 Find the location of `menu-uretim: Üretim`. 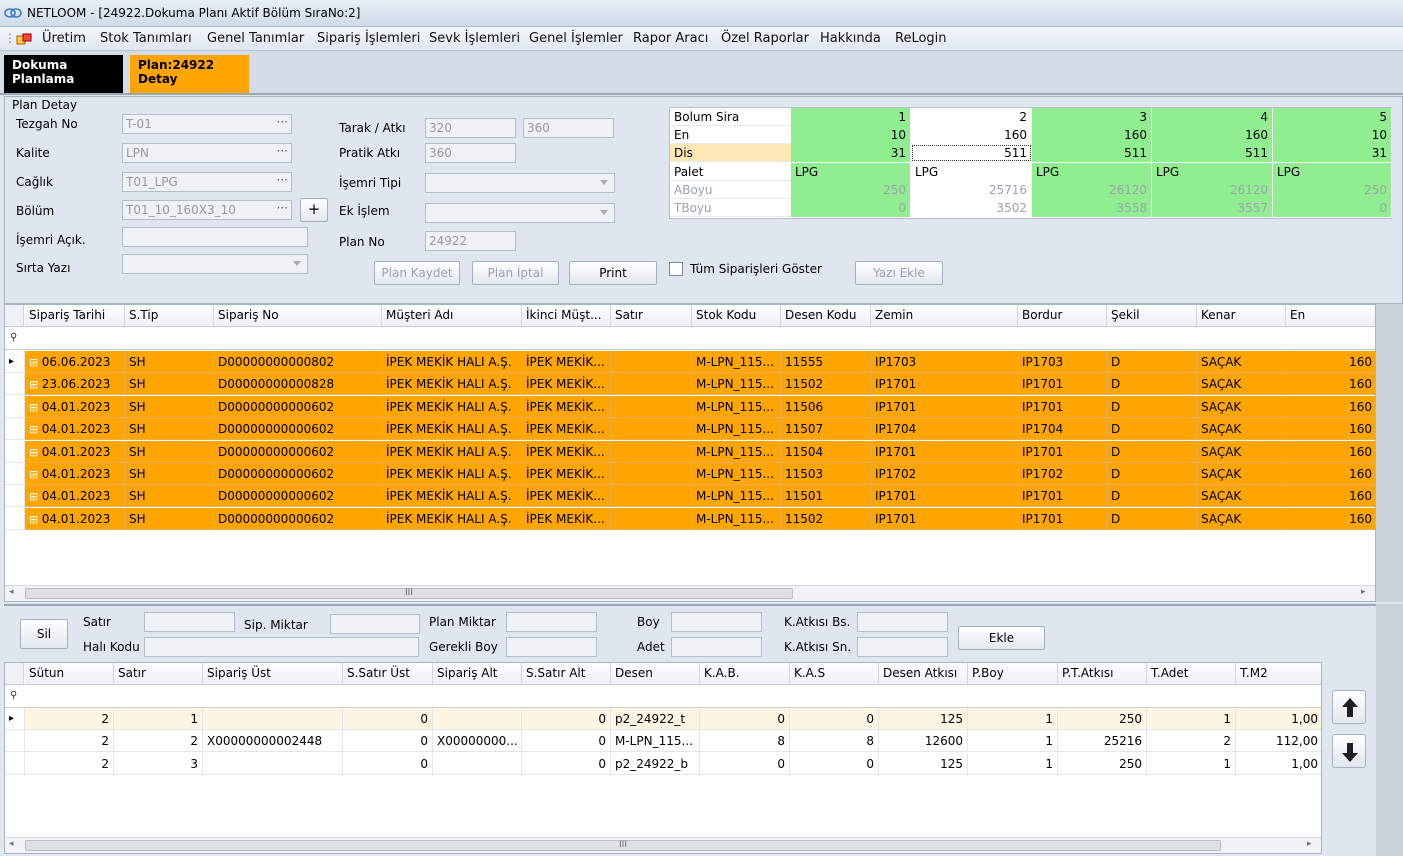

menu-uretim: Üretim is located at coordinates (64, 38).